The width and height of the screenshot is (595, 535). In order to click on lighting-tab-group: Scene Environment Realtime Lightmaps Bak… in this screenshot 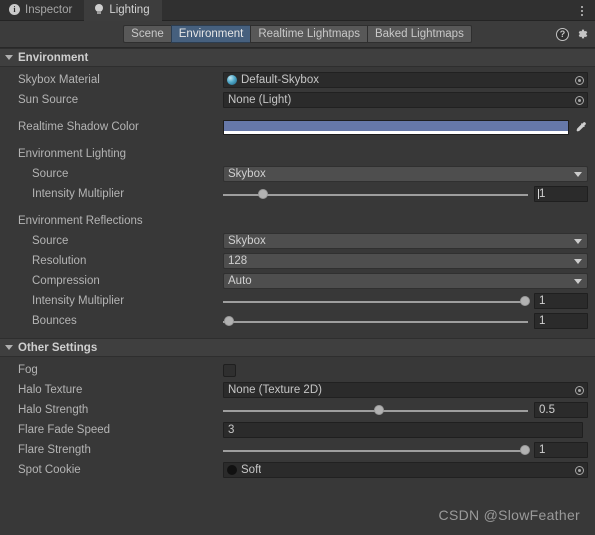, I will do `click(297, 34)`.